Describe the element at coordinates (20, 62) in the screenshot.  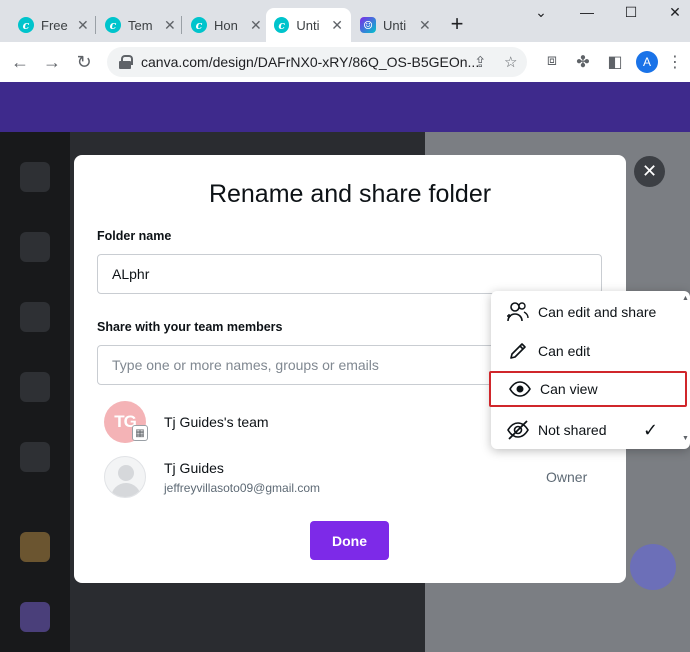
I see `back-arrow-icon: ←` at that location.